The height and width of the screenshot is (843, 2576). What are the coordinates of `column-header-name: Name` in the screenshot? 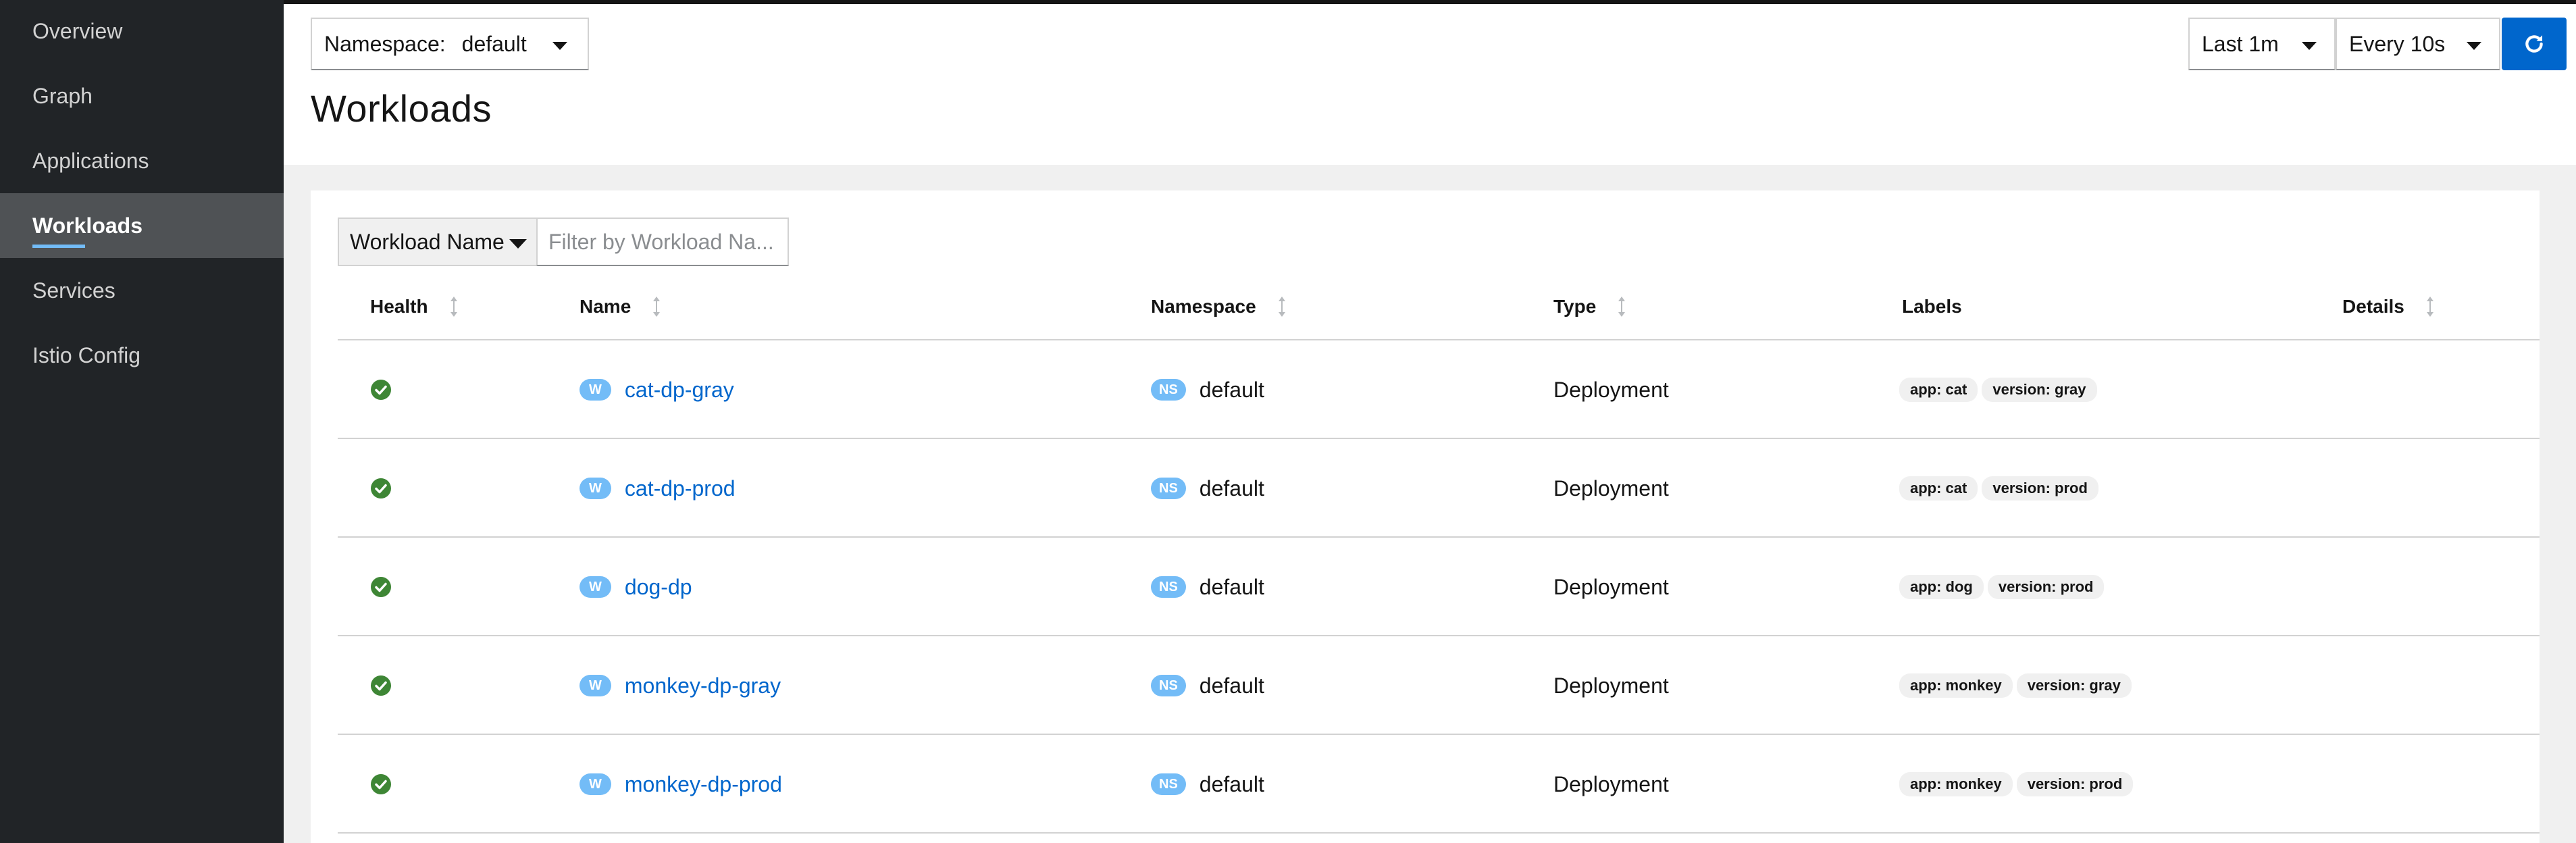 It's located at (620, 306).